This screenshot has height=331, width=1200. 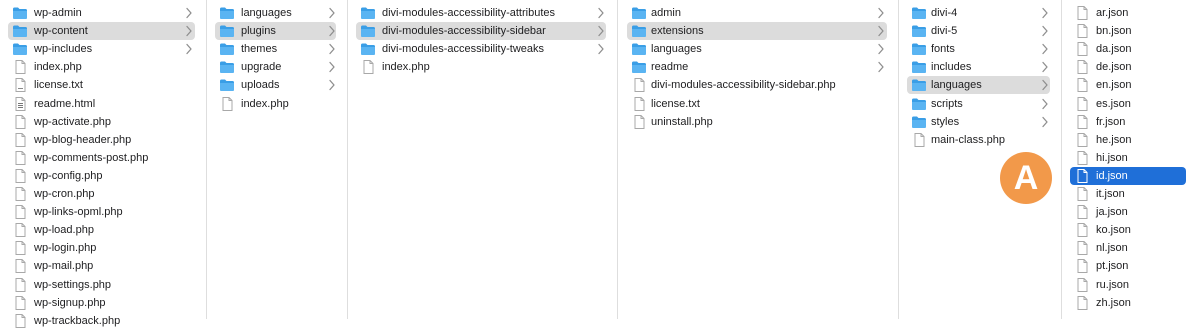 I want to click on file-row: ar.json, so click(x=1128, y=13).